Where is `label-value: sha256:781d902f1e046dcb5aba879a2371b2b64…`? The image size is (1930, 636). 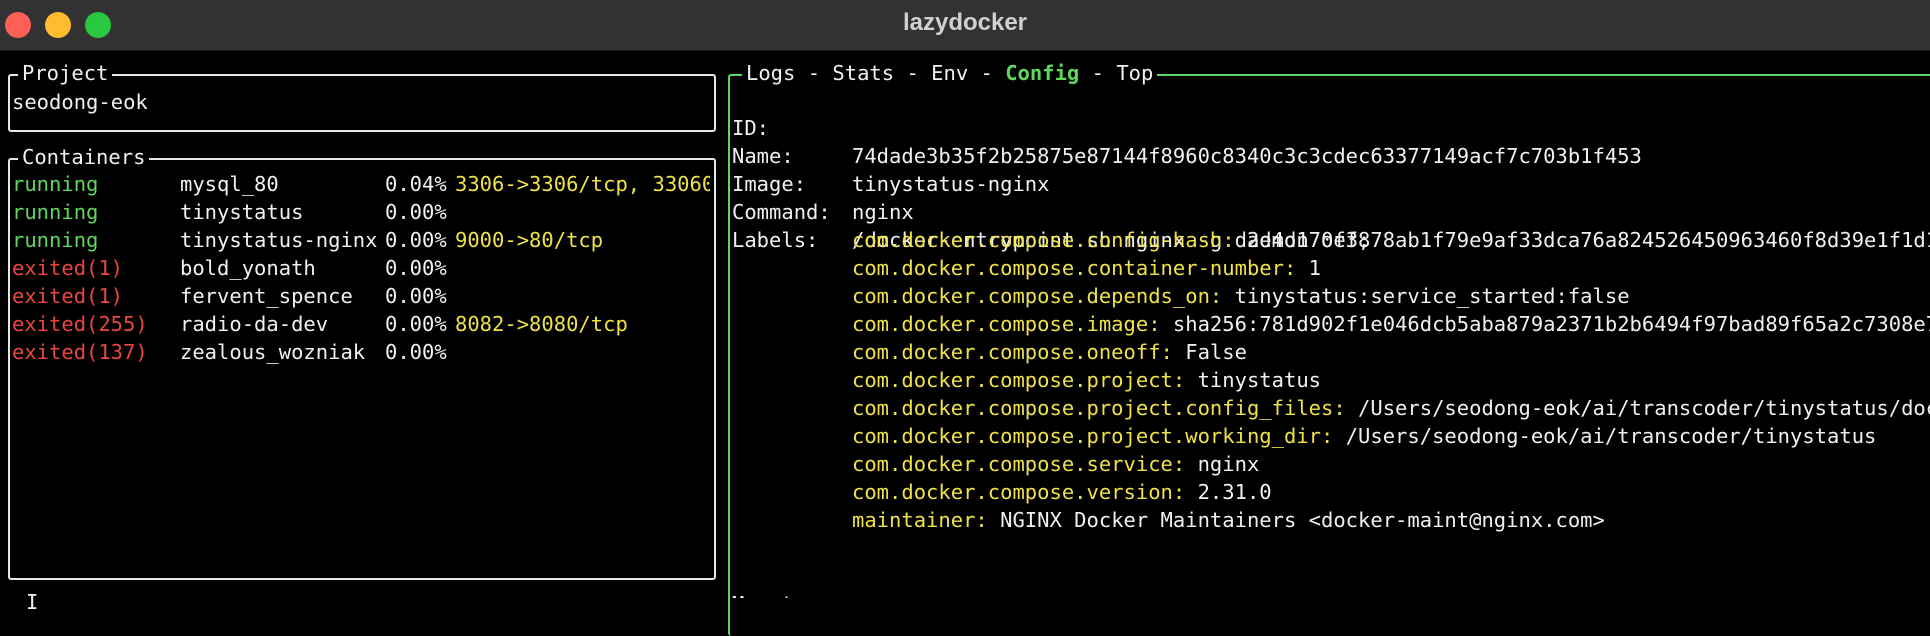
label-value: sha256:781d902f1e046dcb5aba879a2371b2b64… is located at coordinates (1551, 324).